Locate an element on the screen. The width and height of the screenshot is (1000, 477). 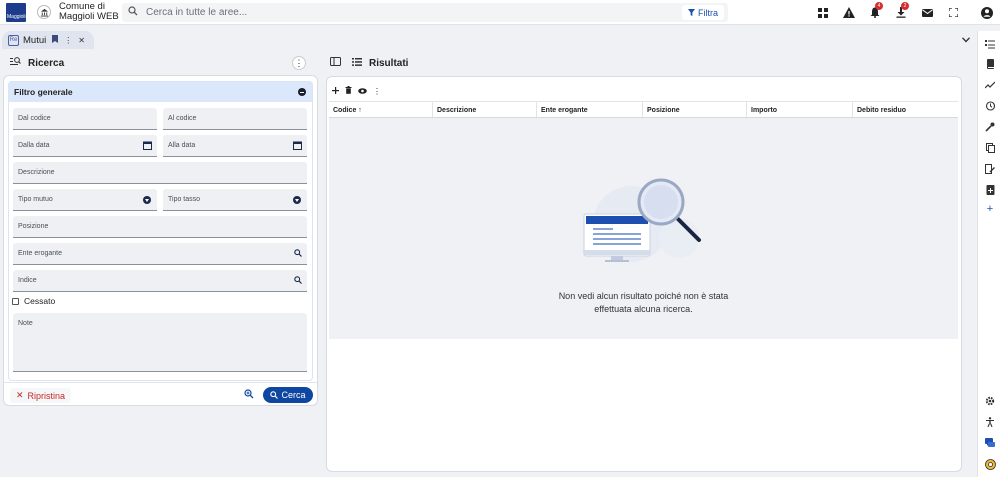
column-label: Codice ↑ is located at coordinates (347, 110).